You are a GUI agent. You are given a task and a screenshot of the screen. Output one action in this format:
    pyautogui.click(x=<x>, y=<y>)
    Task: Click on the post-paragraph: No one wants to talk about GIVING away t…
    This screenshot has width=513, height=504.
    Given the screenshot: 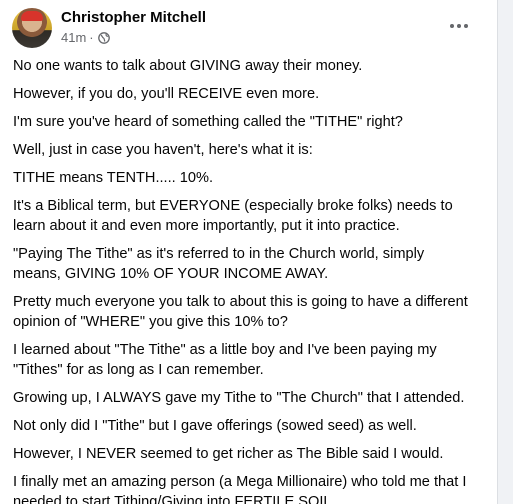 What is the action you would take?
    pyautogui.click(x=188, y=66)
    